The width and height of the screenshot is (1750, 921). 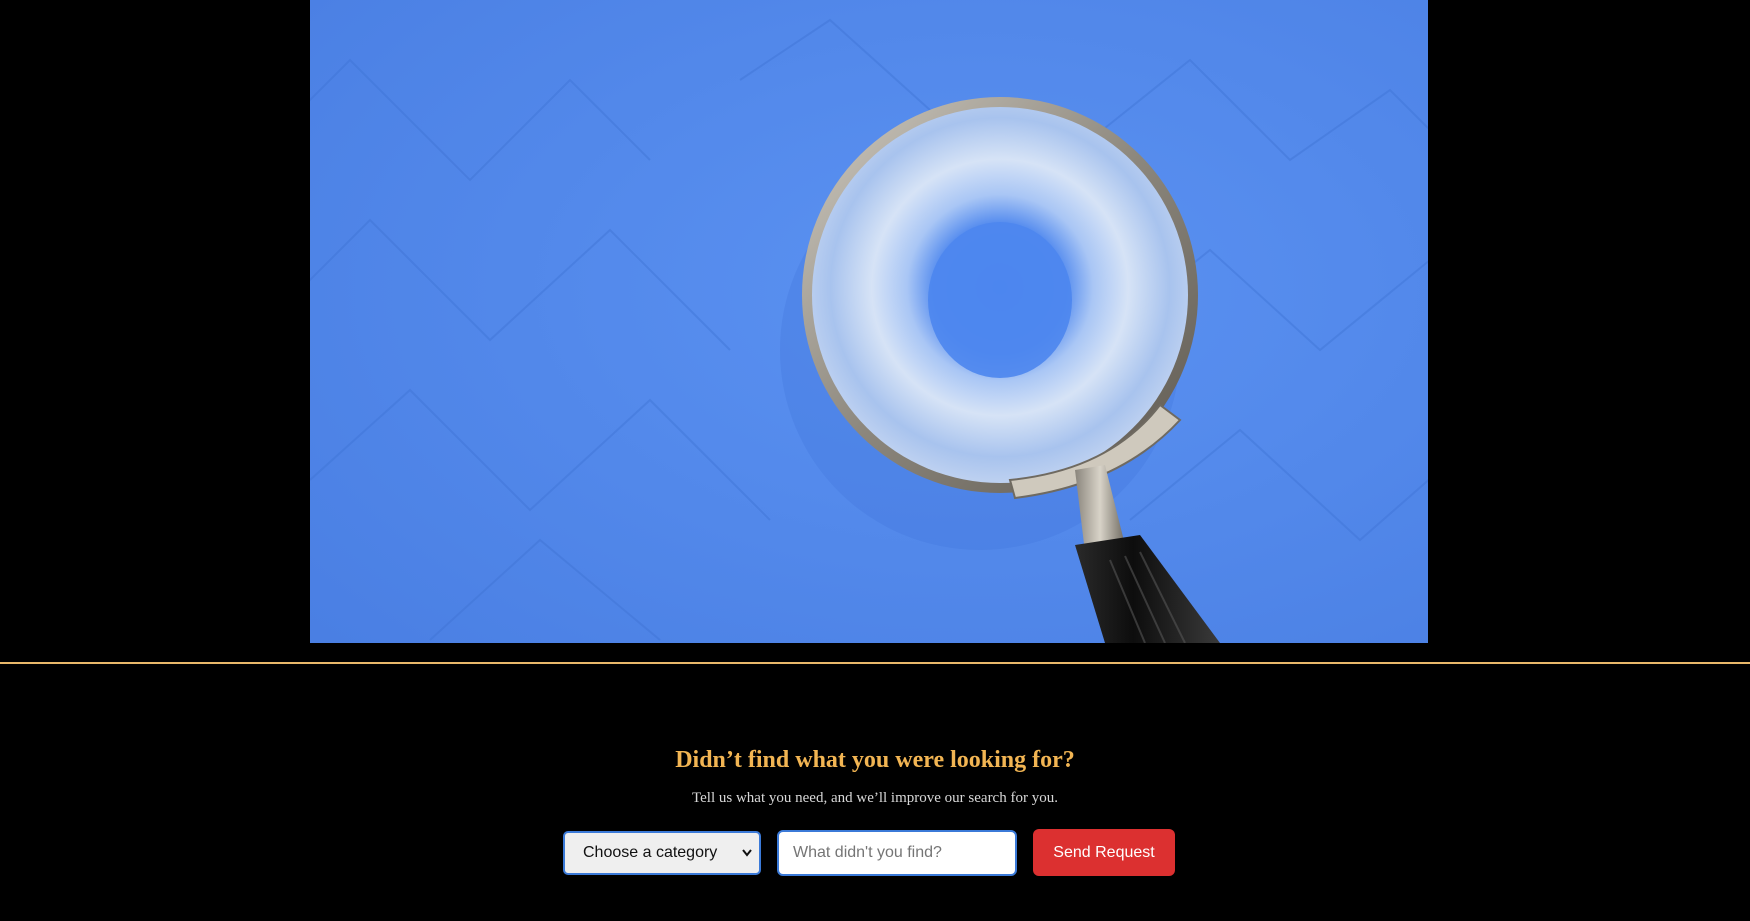 I want to click on section-divider, so click(x=875, y=663).